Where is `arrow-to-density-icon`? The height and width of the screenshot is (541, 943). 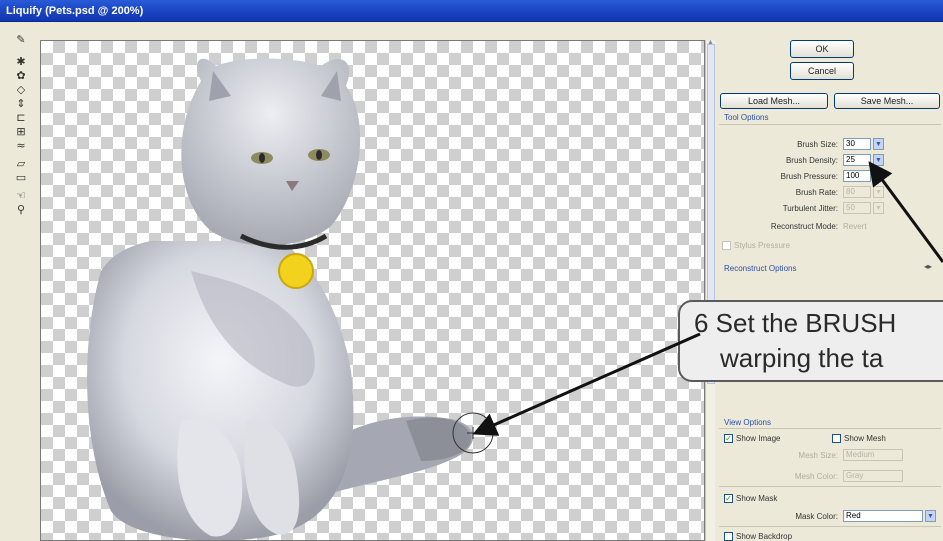
arrow-to-density-icon is located at coordinates (905, 212).